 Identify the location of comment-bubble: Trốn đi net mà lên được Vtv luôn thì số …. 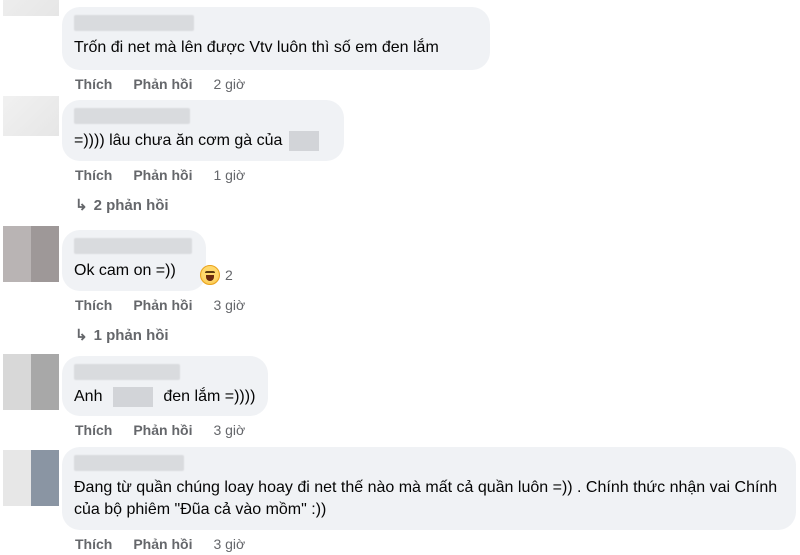
(276, 38).